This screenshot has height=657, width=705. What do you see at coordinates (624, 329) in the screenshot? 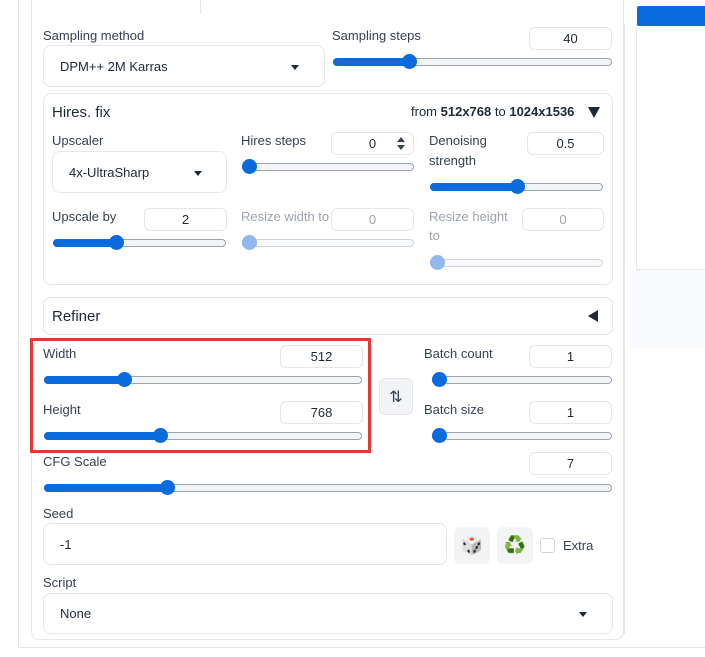
I see `column-divider` at bounding box center [624, 329].